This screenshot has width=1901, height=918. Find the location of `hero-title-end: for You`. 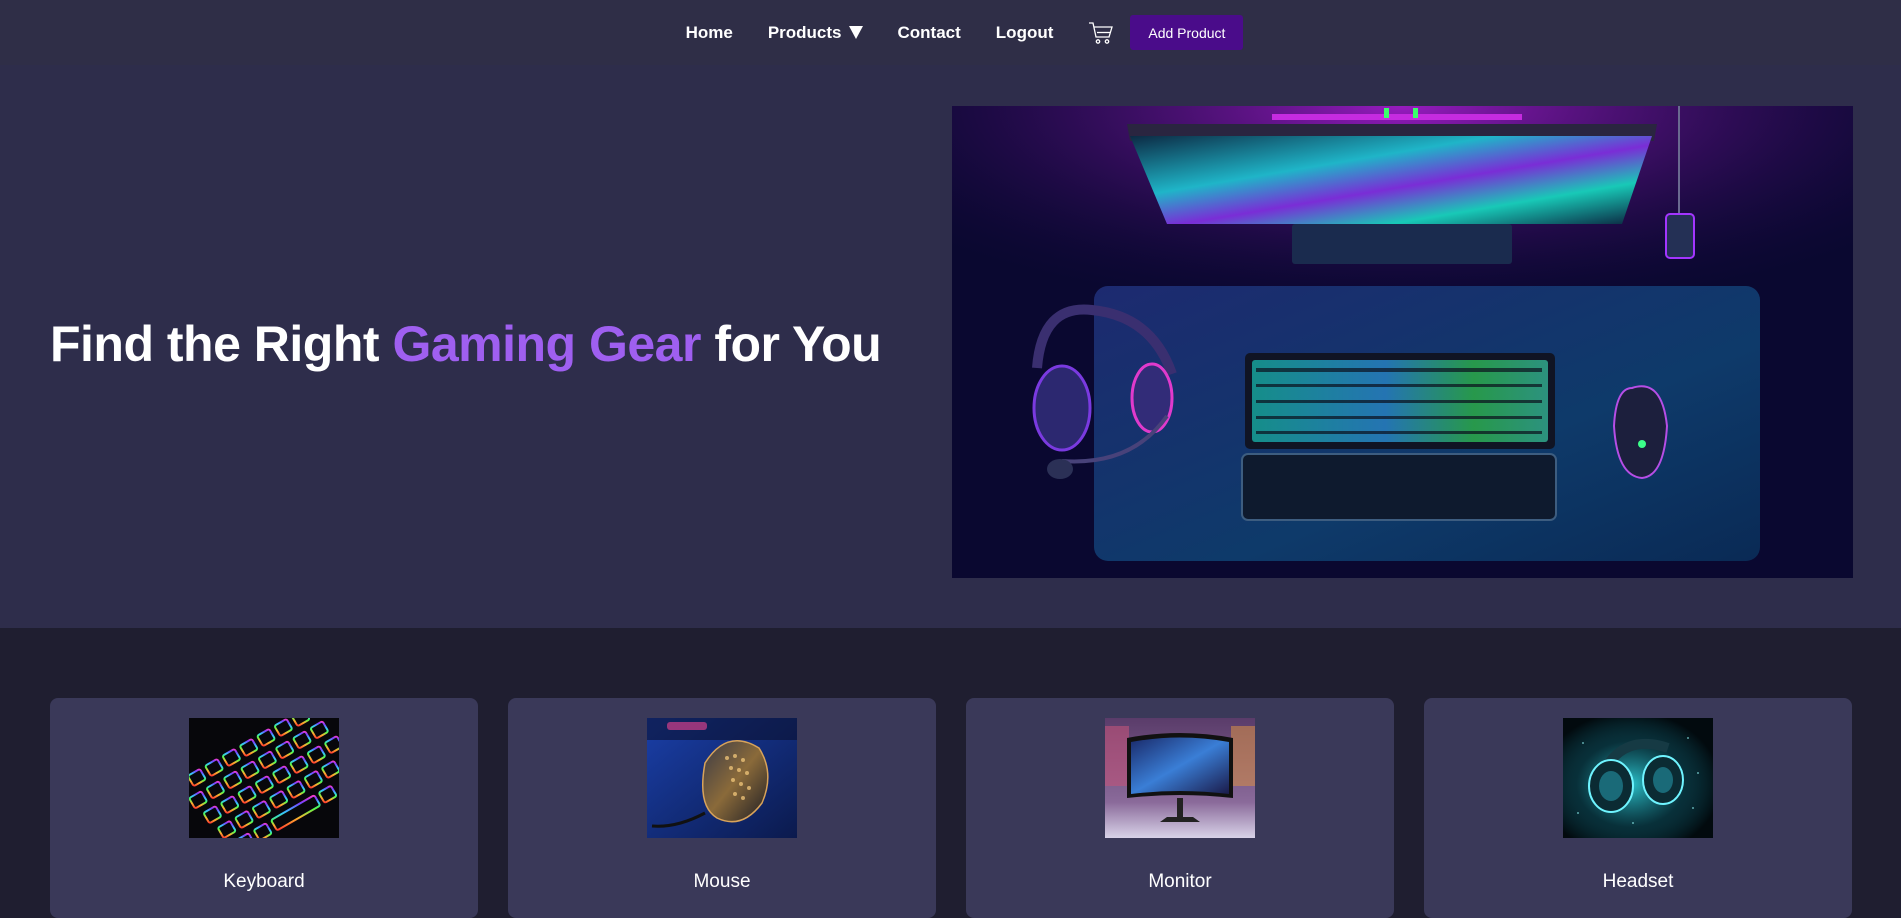

hero-title-end: for You is located at coordinates (791, 344).